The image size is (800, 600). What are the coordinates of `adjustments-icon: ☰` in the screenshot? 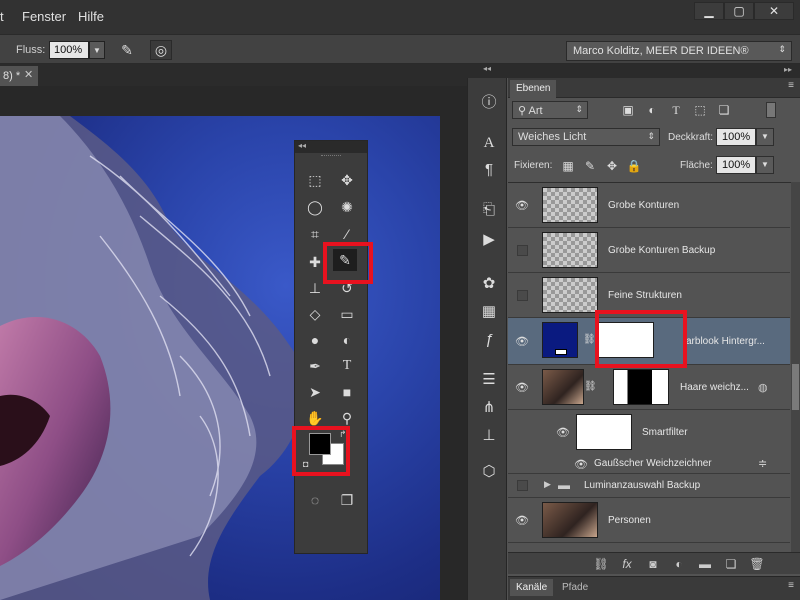 It's located at (489, 379).